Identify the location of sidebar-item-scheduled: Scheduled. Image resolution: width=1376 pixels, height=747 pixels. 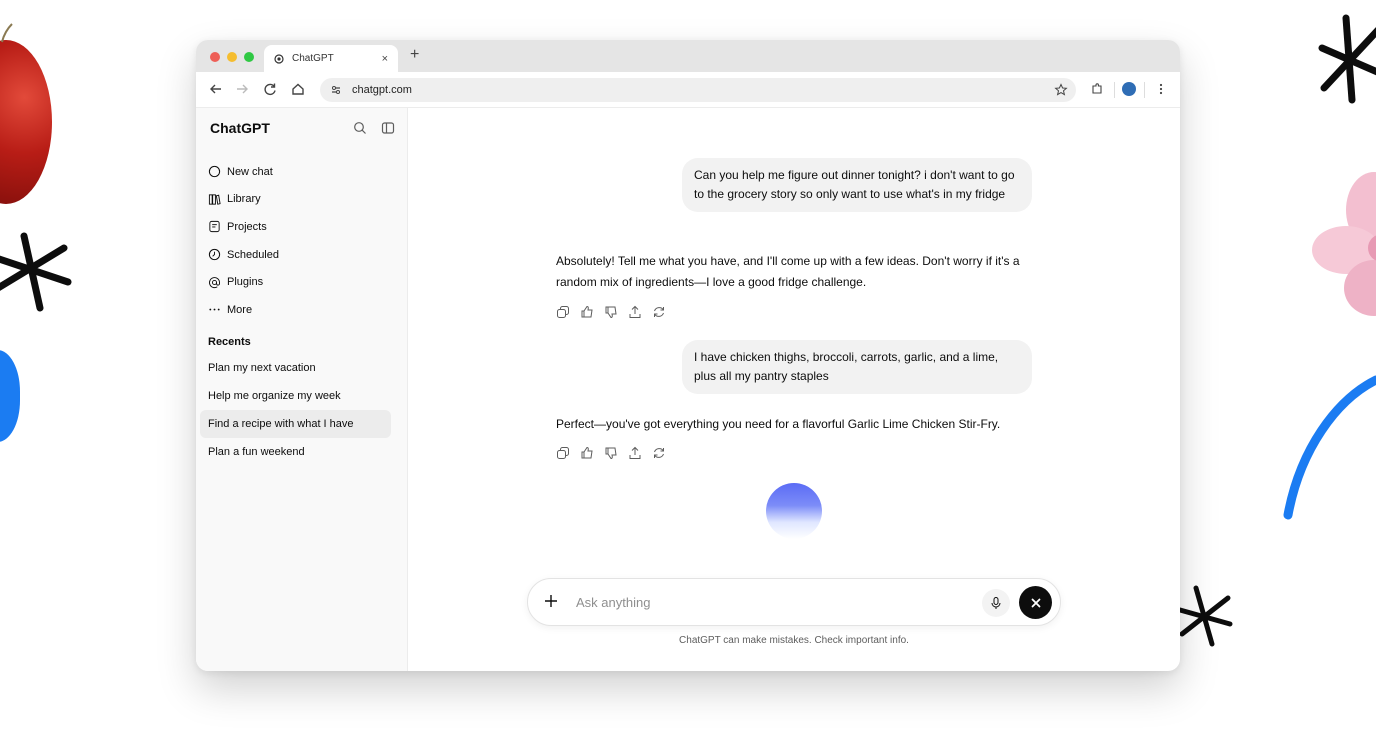
(303, 255).